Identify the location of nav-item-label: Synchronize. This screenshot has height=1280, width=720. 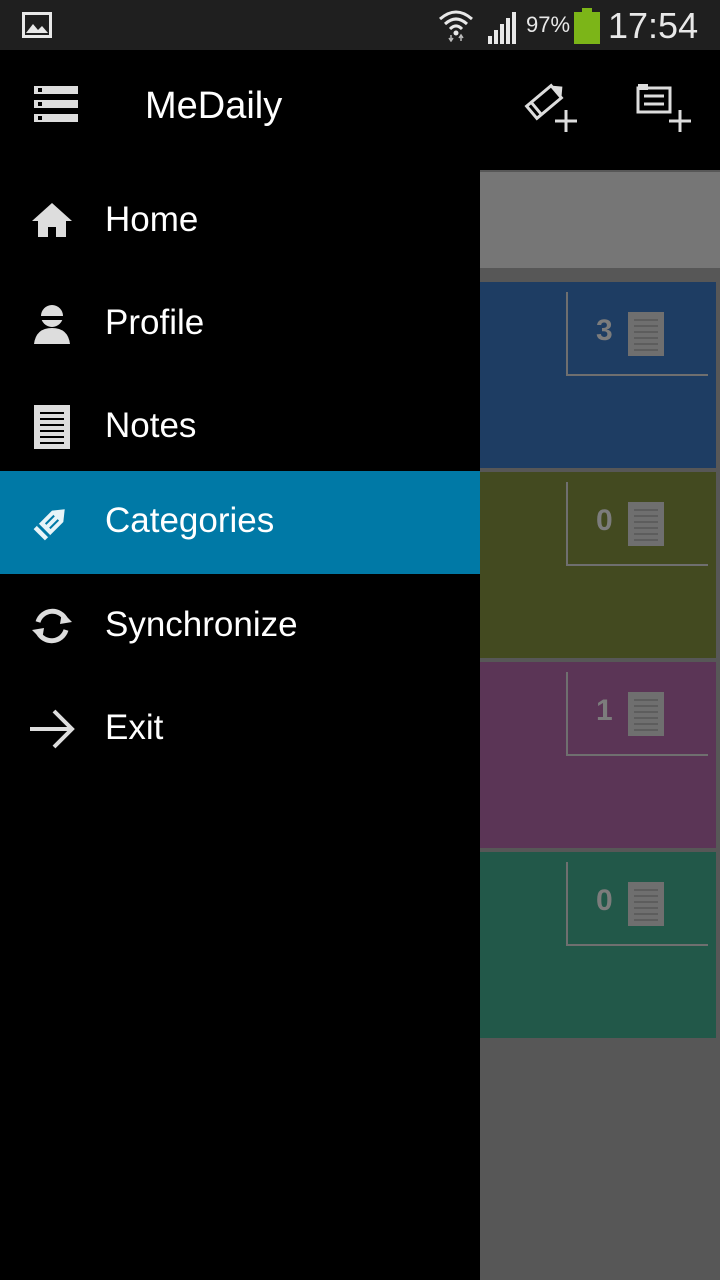
(201, 624).